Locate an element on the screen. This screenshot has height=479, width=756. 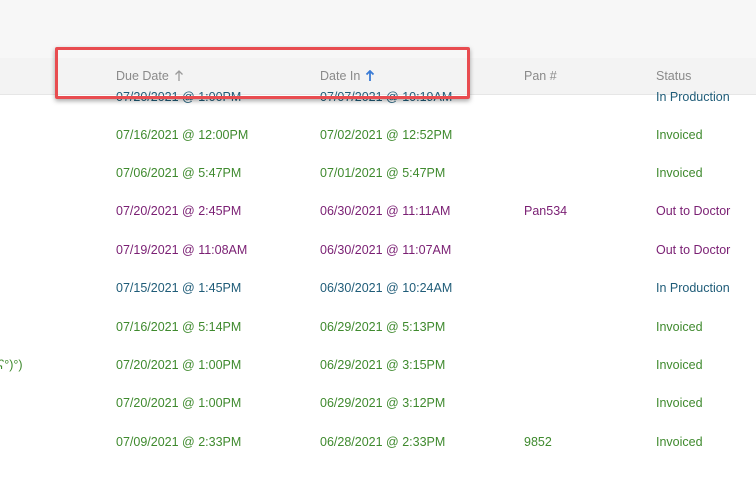
column-header-date-in: Date In is located at coordinates (347, 76).